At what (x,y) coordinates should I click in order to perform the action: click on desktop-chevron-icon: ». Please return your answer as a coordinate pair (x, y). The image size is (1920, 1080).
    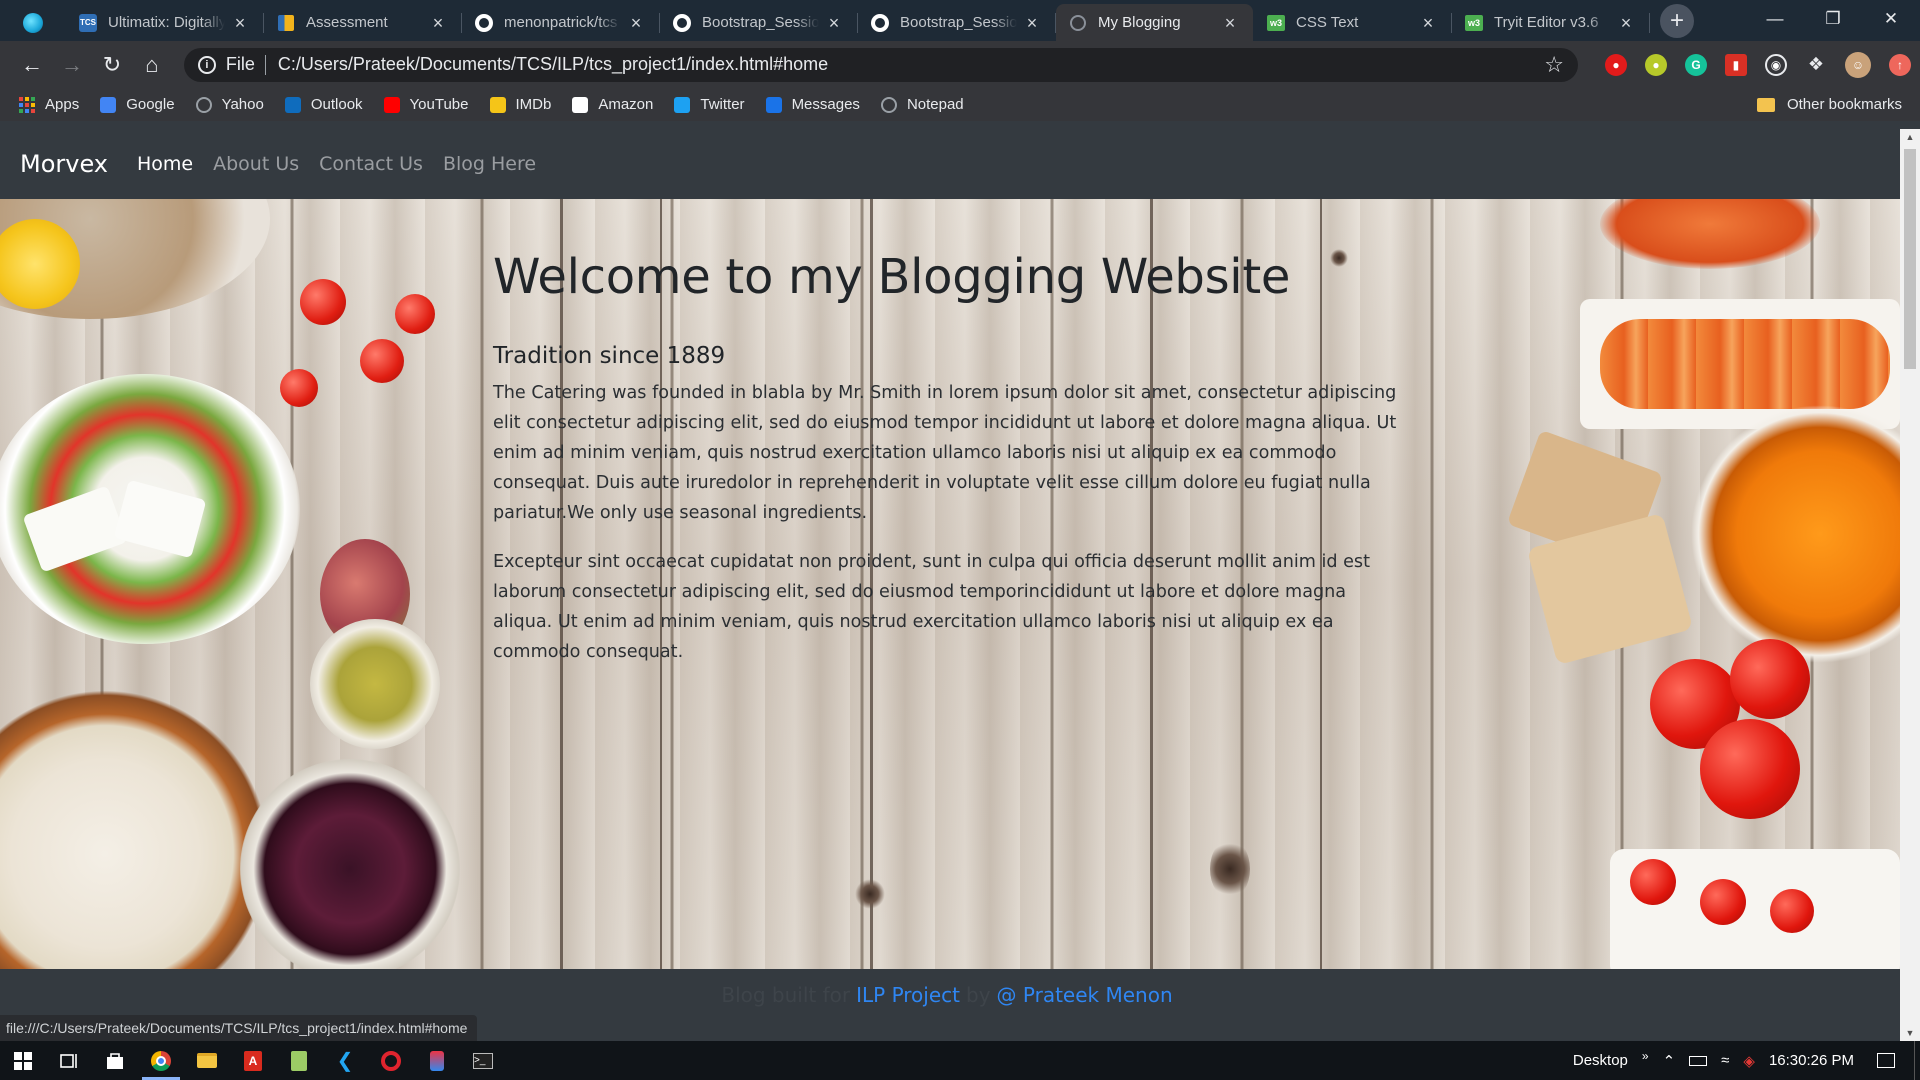
    Looking at the image, I should click on (1645, 1056).